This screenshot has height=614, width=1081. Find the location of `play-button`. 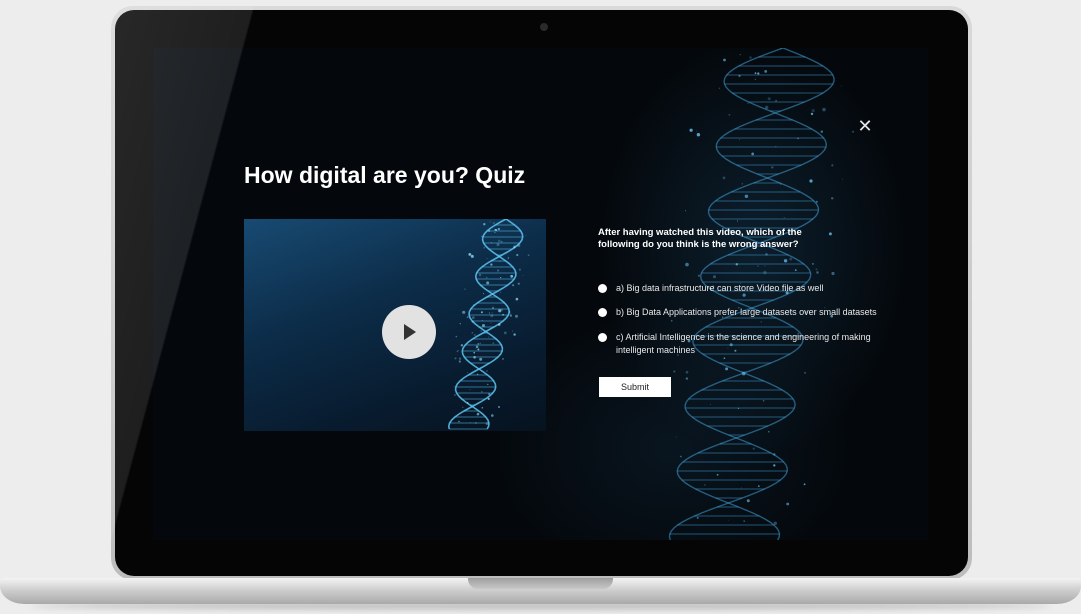

play-button is located at coordinates (409, 332).